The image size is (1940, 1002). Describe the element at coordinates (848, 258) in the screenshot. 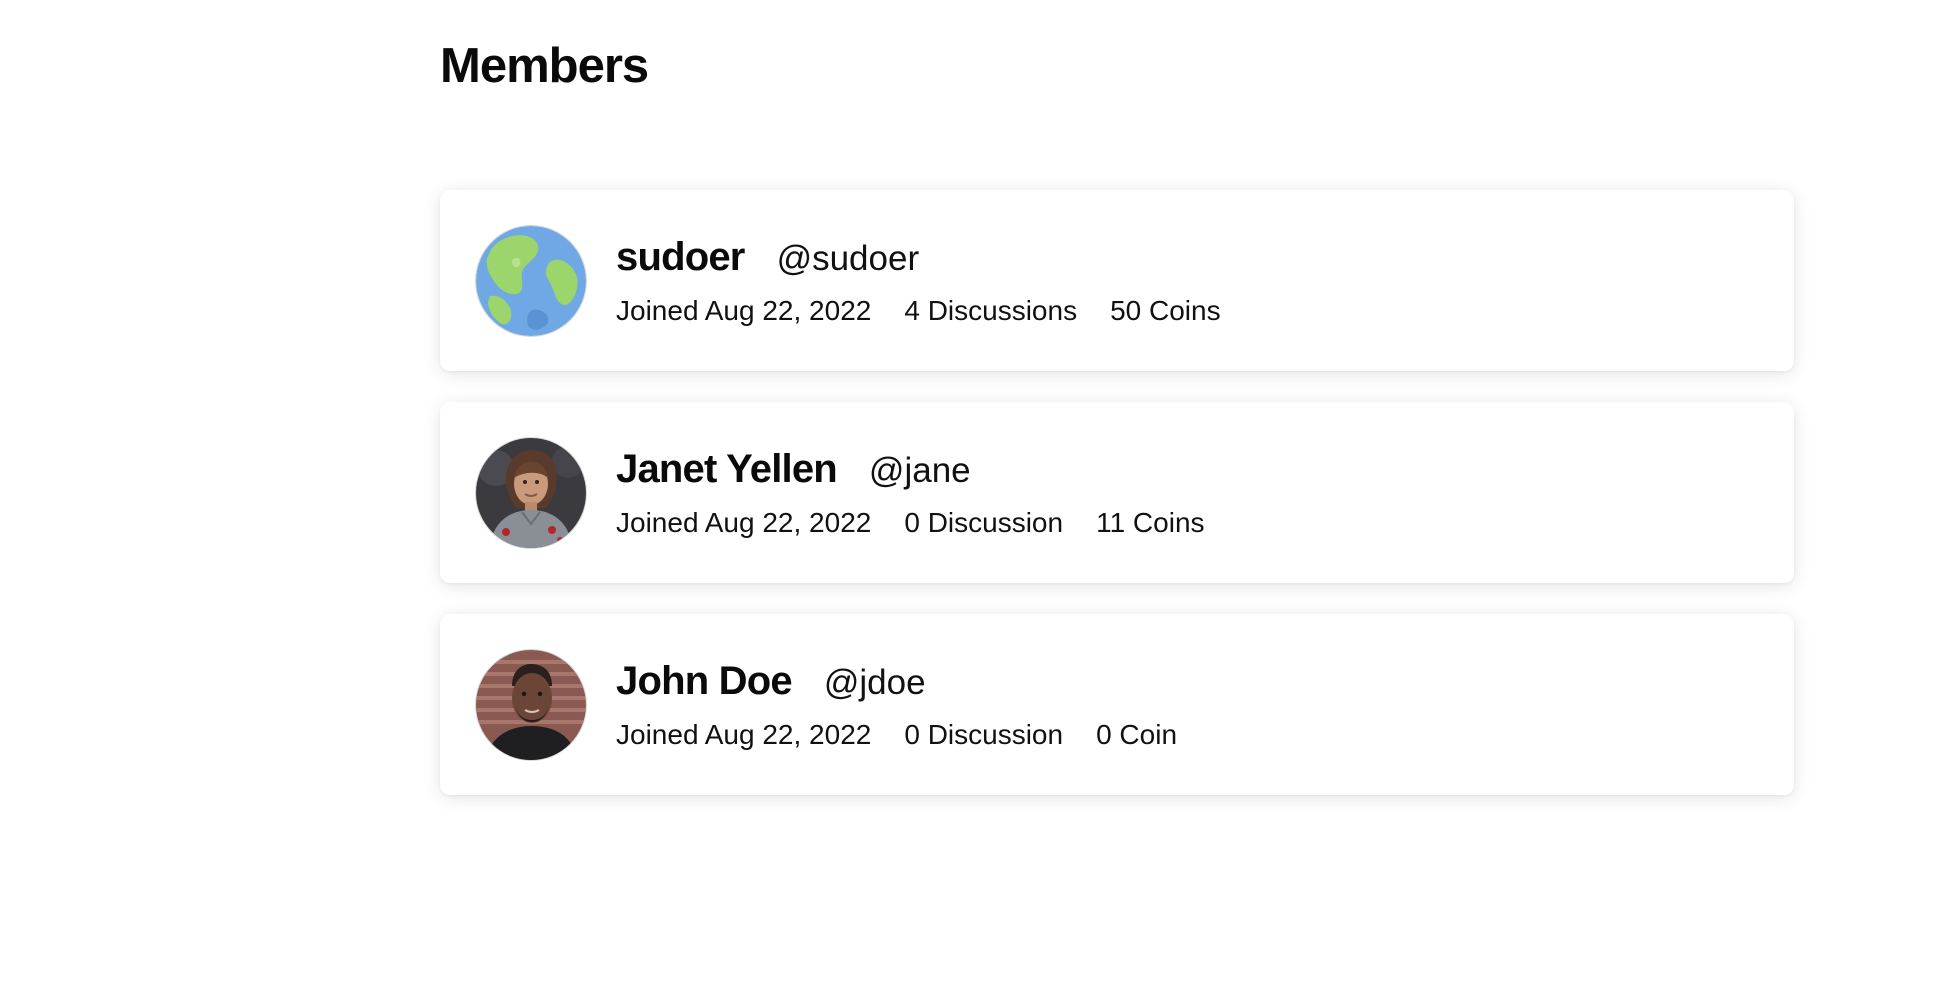

I see `member-handle: @sudoer` at that location.